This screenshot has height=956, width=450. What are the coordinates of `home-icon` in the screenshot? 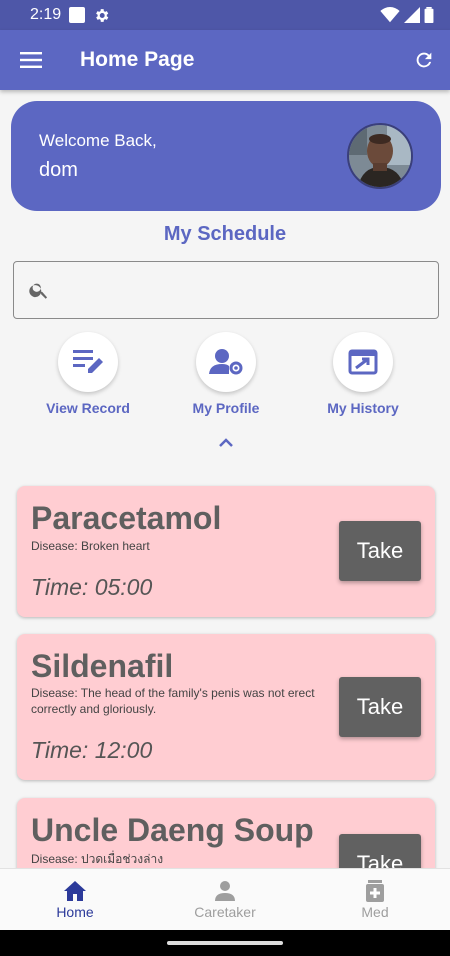 It's located at (75, 890).